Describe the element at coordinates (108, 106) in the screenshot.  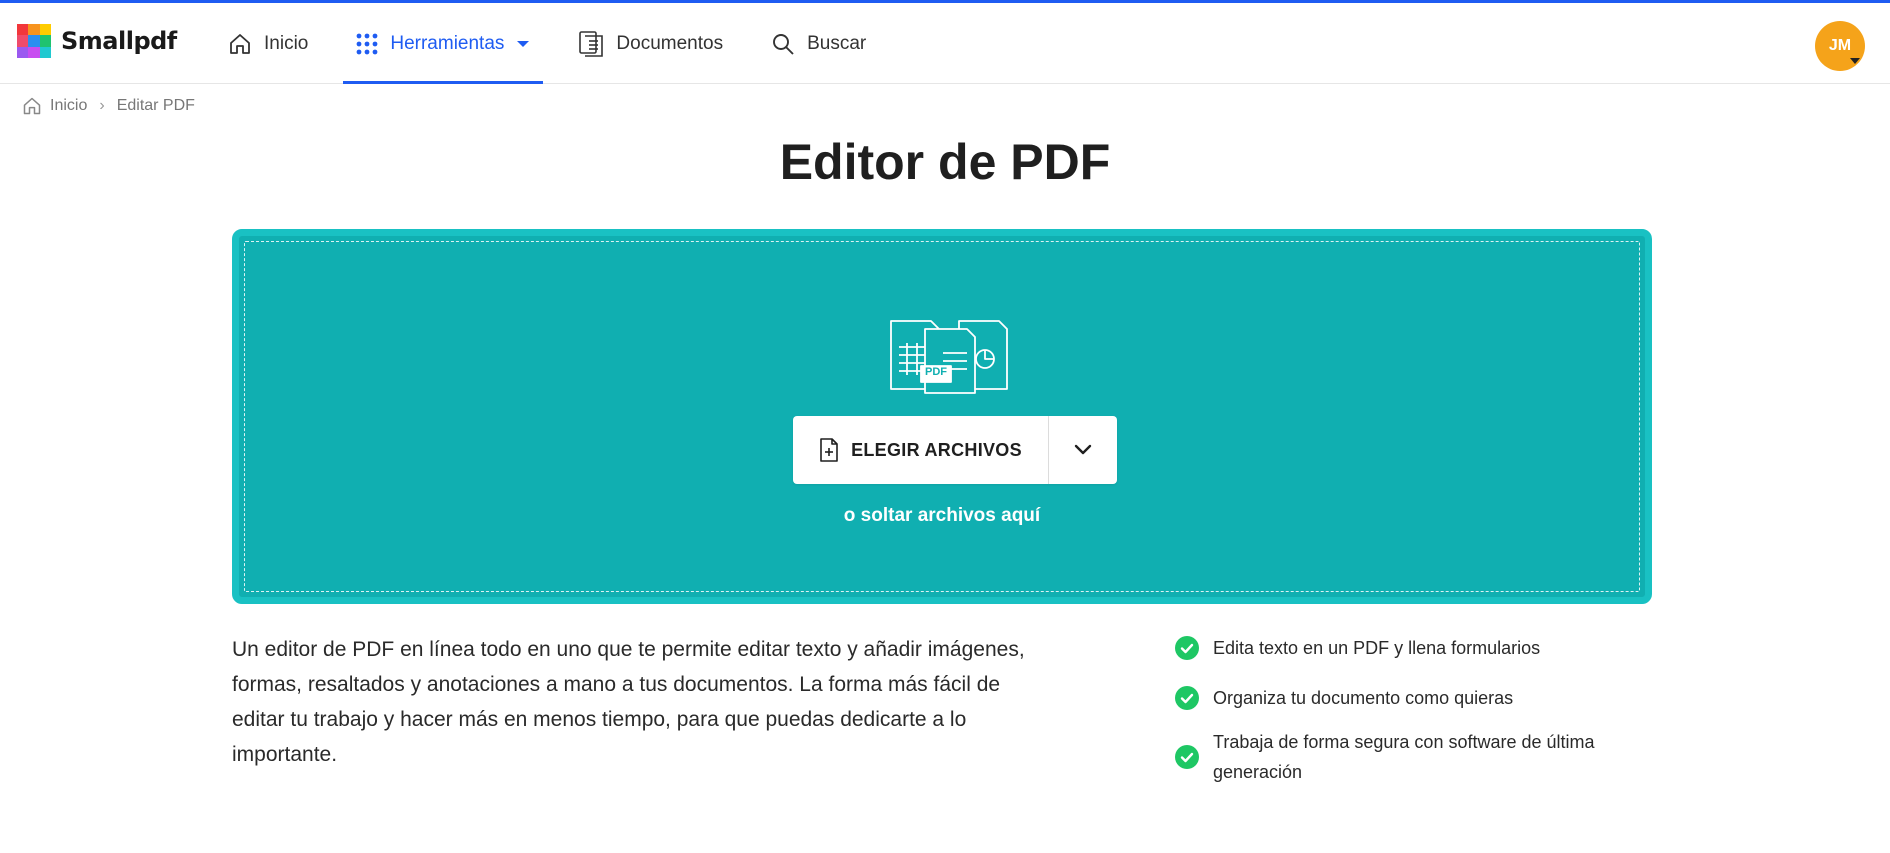
I see `breadcrumb: Inicio › Editar PDF` at that location.